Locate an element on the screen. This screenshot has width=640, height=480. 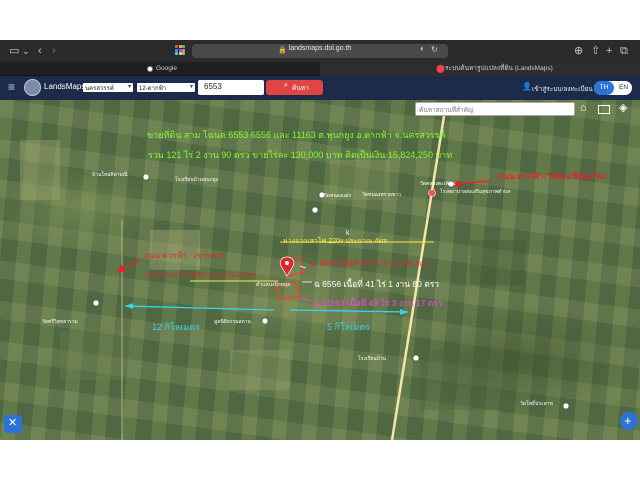
road-label-left: ถนน ตากฟ้า - เขาทราย is located at coordinates (185, 255).